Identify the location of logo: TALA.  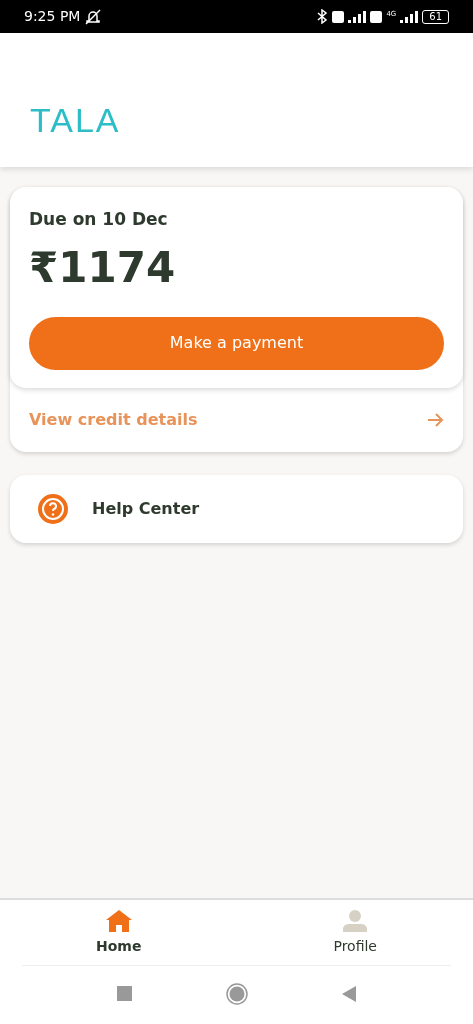
(75, 120).